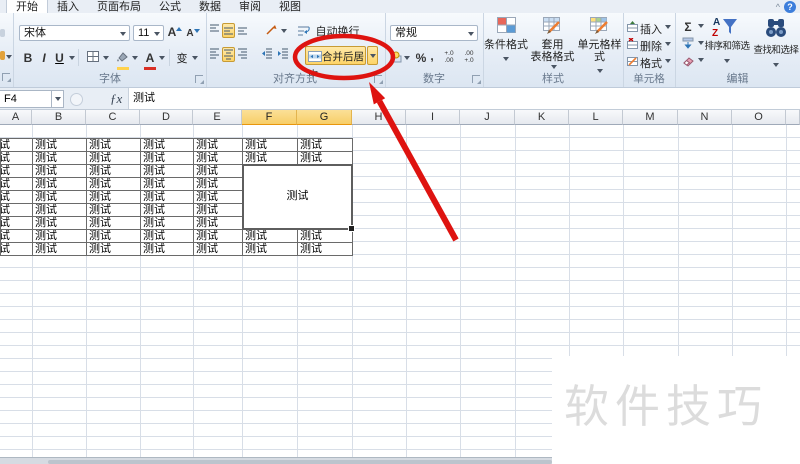 The height and width of the screenshot is (464, 800). What do you see at coordinates (167, 236) in the screenshot?
I see `cell-D9: 测试` at bounding box center [167, 236].